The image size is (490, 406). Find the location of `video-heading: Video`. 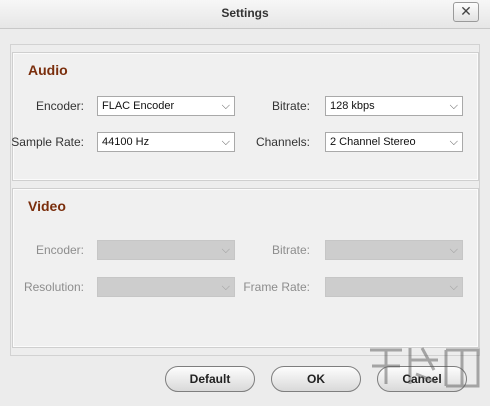

video-heading: Video is located at coordinates (47, 206).